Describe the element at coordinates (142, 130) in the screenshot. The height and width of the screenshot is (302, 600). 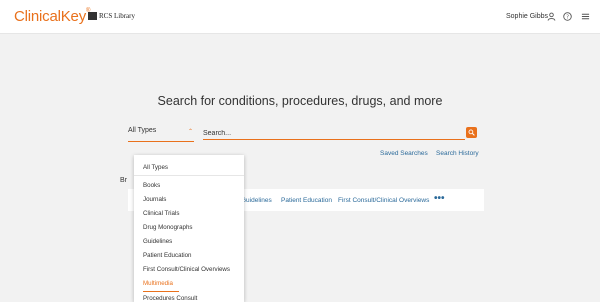
I see `type-select: All Types` at that location.